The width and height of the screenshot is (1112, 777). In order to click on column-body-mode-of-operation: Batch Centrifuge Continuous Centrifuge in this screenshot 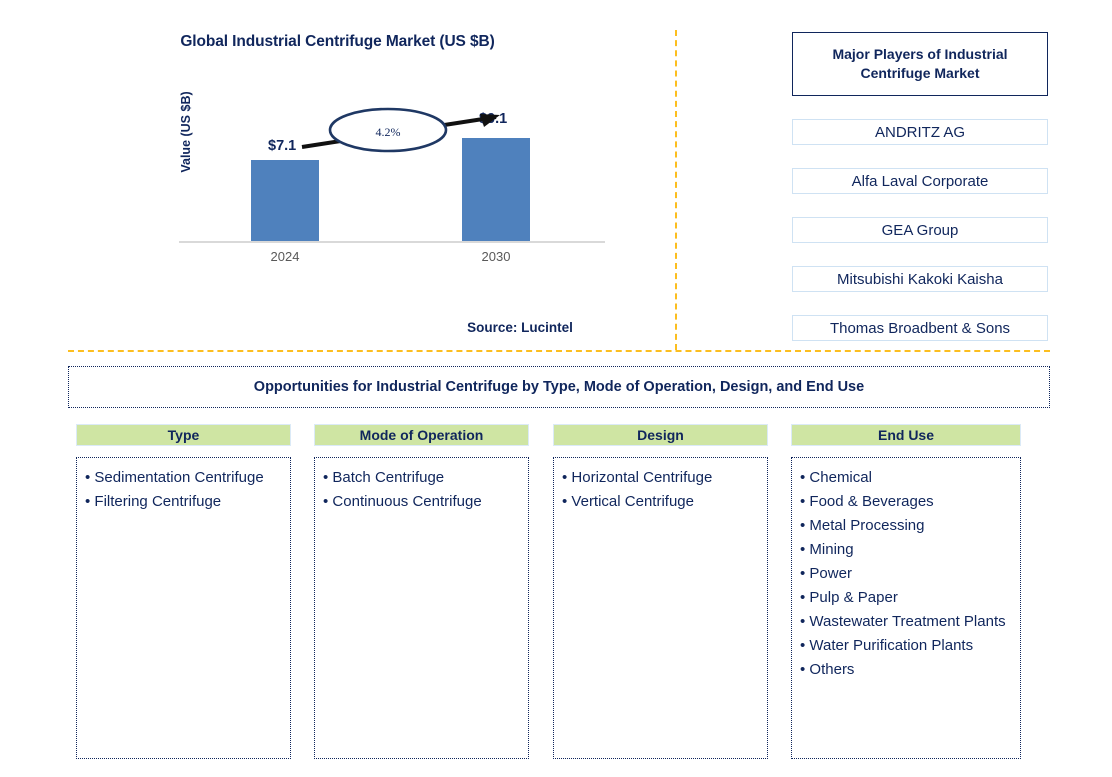, I will do `click(421, 608)`.